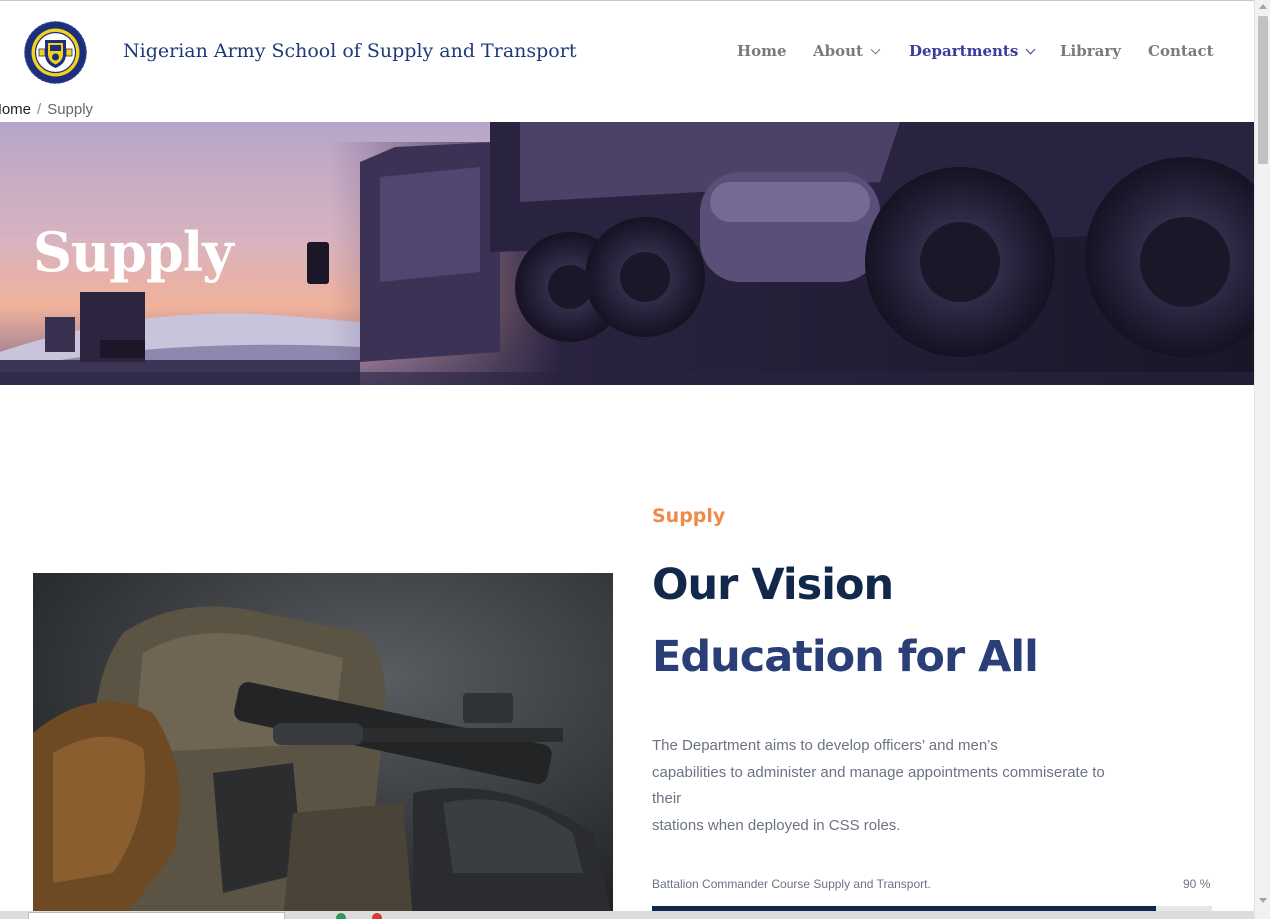 This screenshot has width=1270, height=919. I want to click on vertical-scrollbar, so click(1262, 459).